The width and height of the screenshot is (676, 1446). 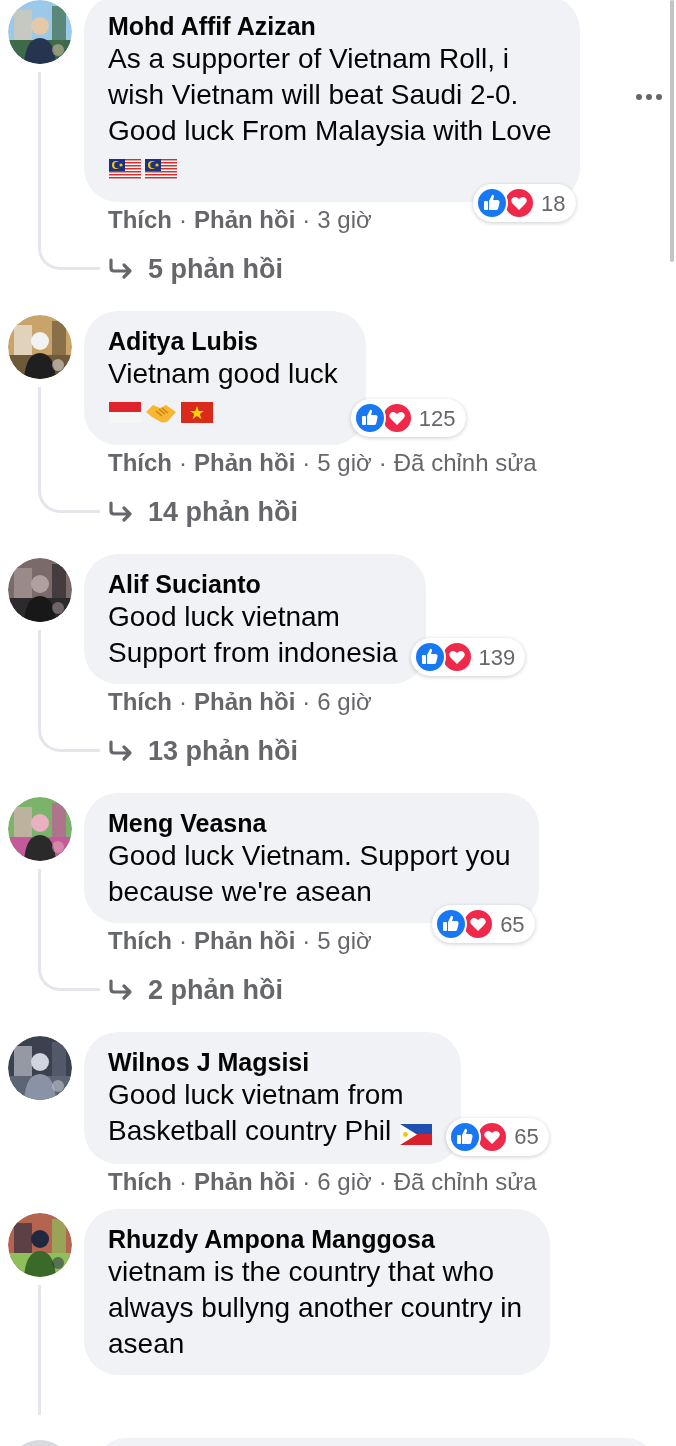 What do you see at coordinates (215, 990) in the screenshot?
I see `view-replies-link: 2 phản hồi` at bounding box center [215, 990].